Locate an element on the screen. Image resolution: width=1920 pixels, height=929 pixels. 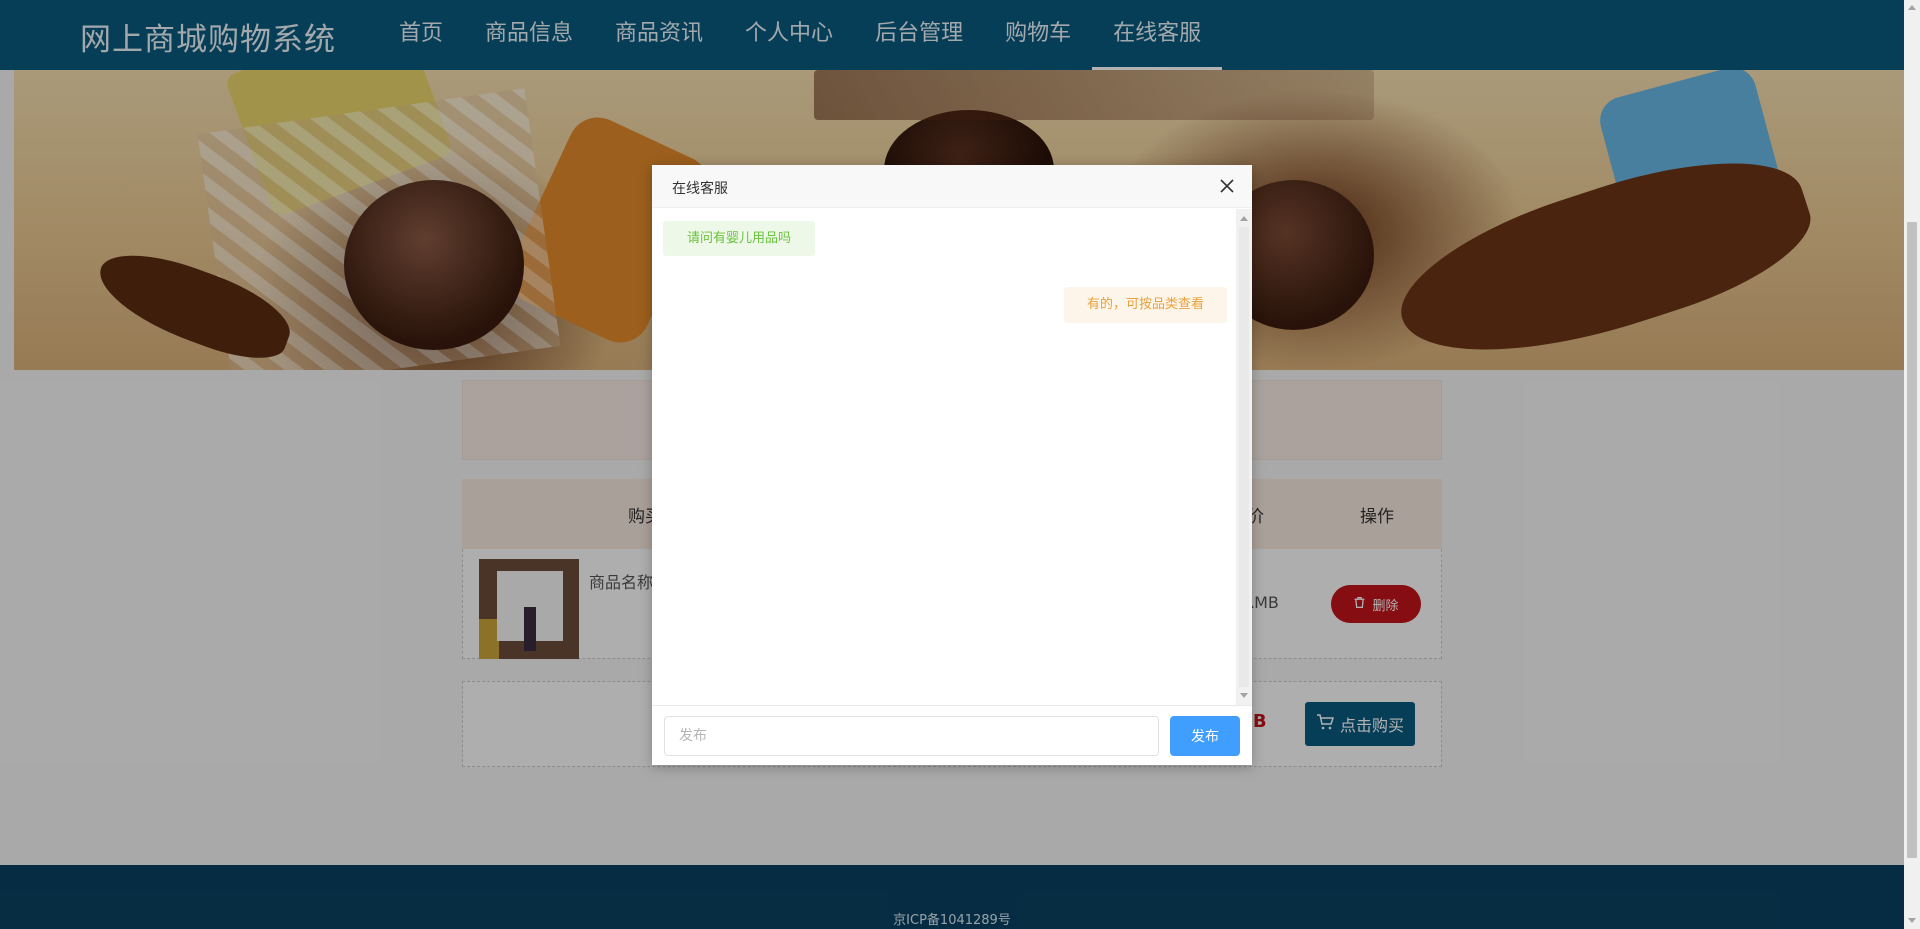
chat-message-user: 请问有婴儿用品吗 is located at coordinates (739, 238).